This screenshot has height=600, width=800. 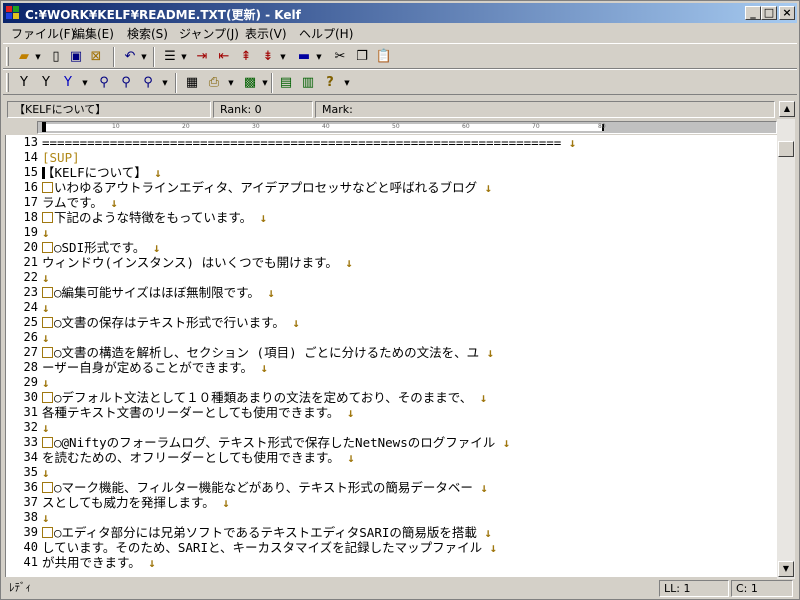 I want to click on line-number: 37, so click(x=30, y=502).